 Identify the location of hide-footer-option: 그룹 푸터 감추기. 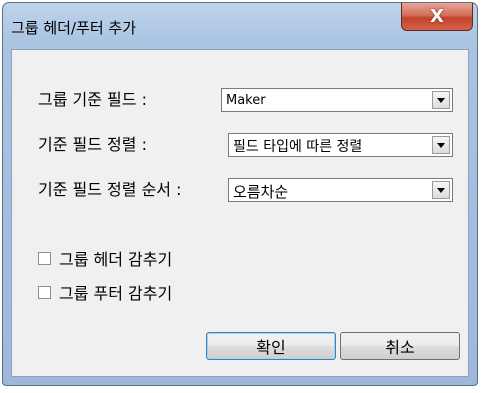
(105, 292).